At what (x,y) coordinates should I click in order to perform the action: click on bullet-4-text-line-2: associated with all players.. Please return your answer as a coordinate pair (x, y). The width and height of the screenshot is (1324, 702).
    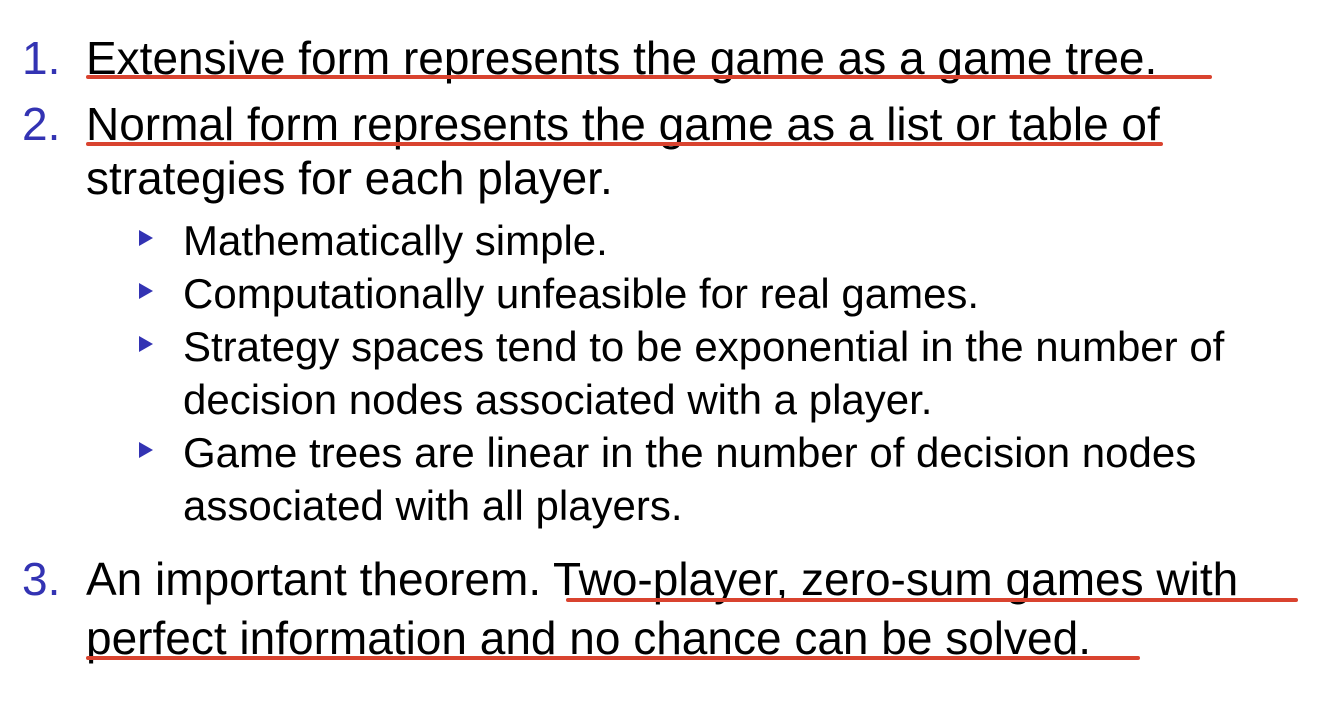
    Looking at the image, I should click on (433, 505).